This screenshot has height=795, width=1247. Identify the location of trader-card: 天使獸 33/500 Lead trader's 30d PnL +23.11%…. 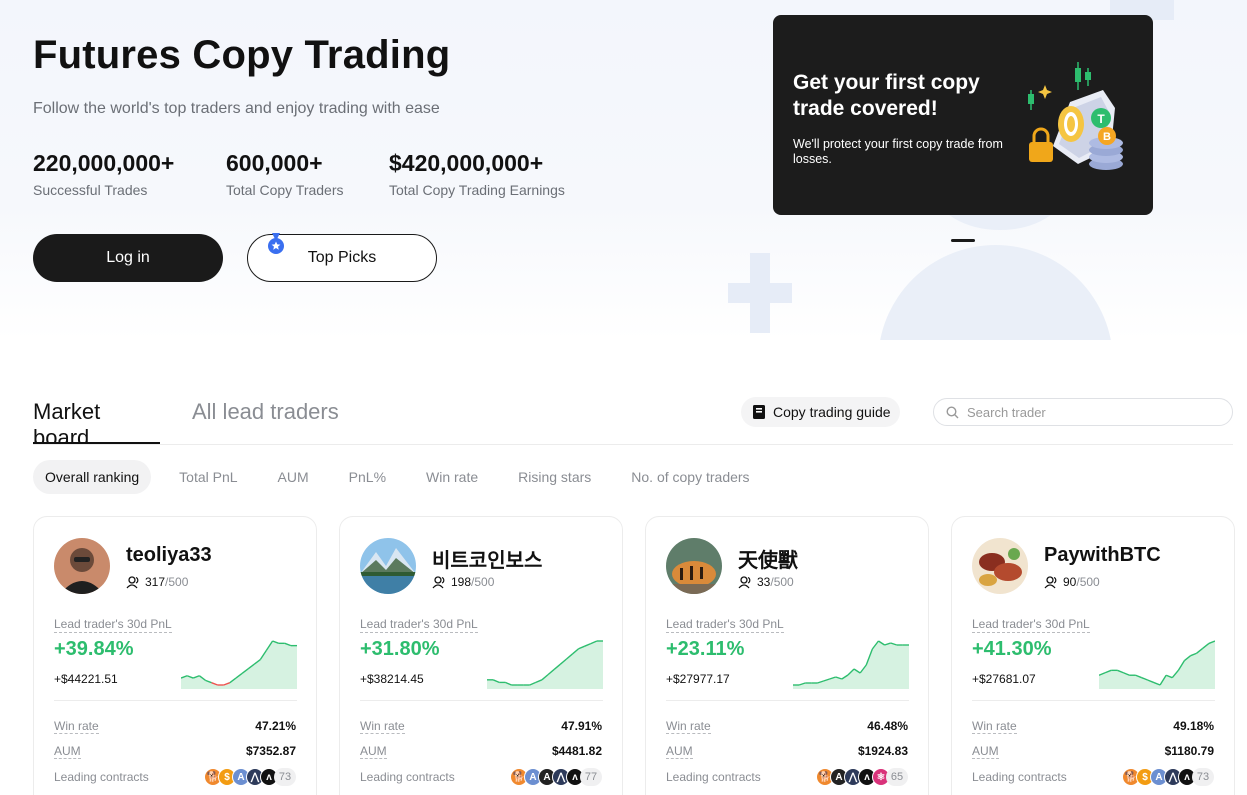
(787, 655).